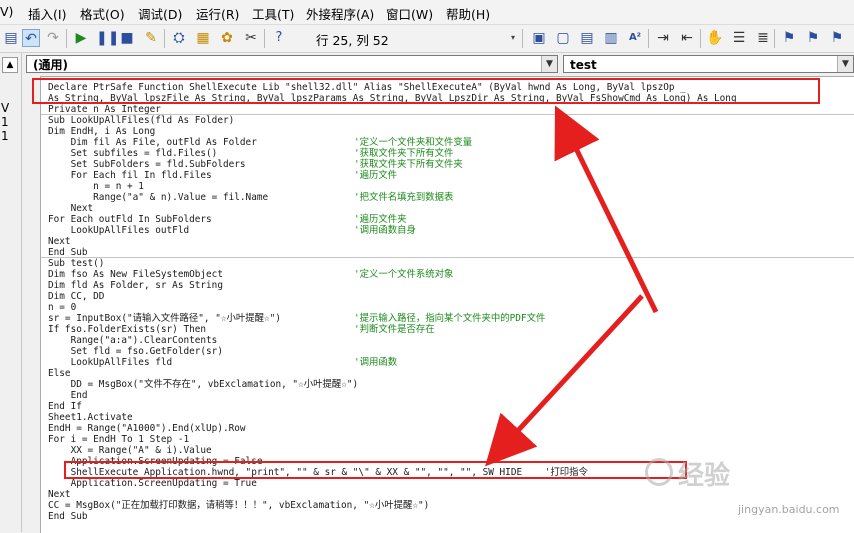  I want to click on code-comment: '提示输入路径，指向某个文件夹中的PDF文件, so click(450, 318).